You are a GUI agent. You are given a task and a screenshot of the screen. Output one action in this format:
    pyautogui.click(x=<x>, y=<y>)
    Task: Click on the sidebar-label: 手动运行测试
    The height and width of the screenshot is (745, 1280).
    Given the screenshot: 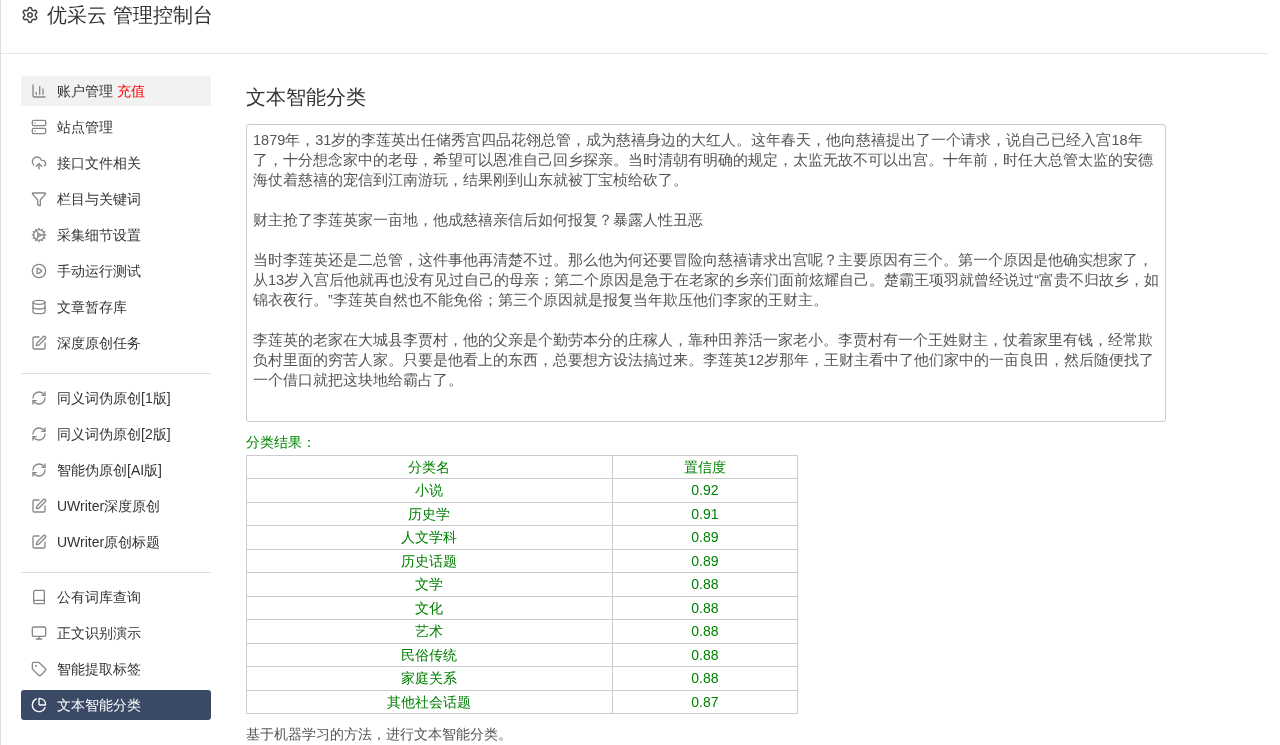 What is the action you would take?
    pyautogui.click(x=99, y=271)
    